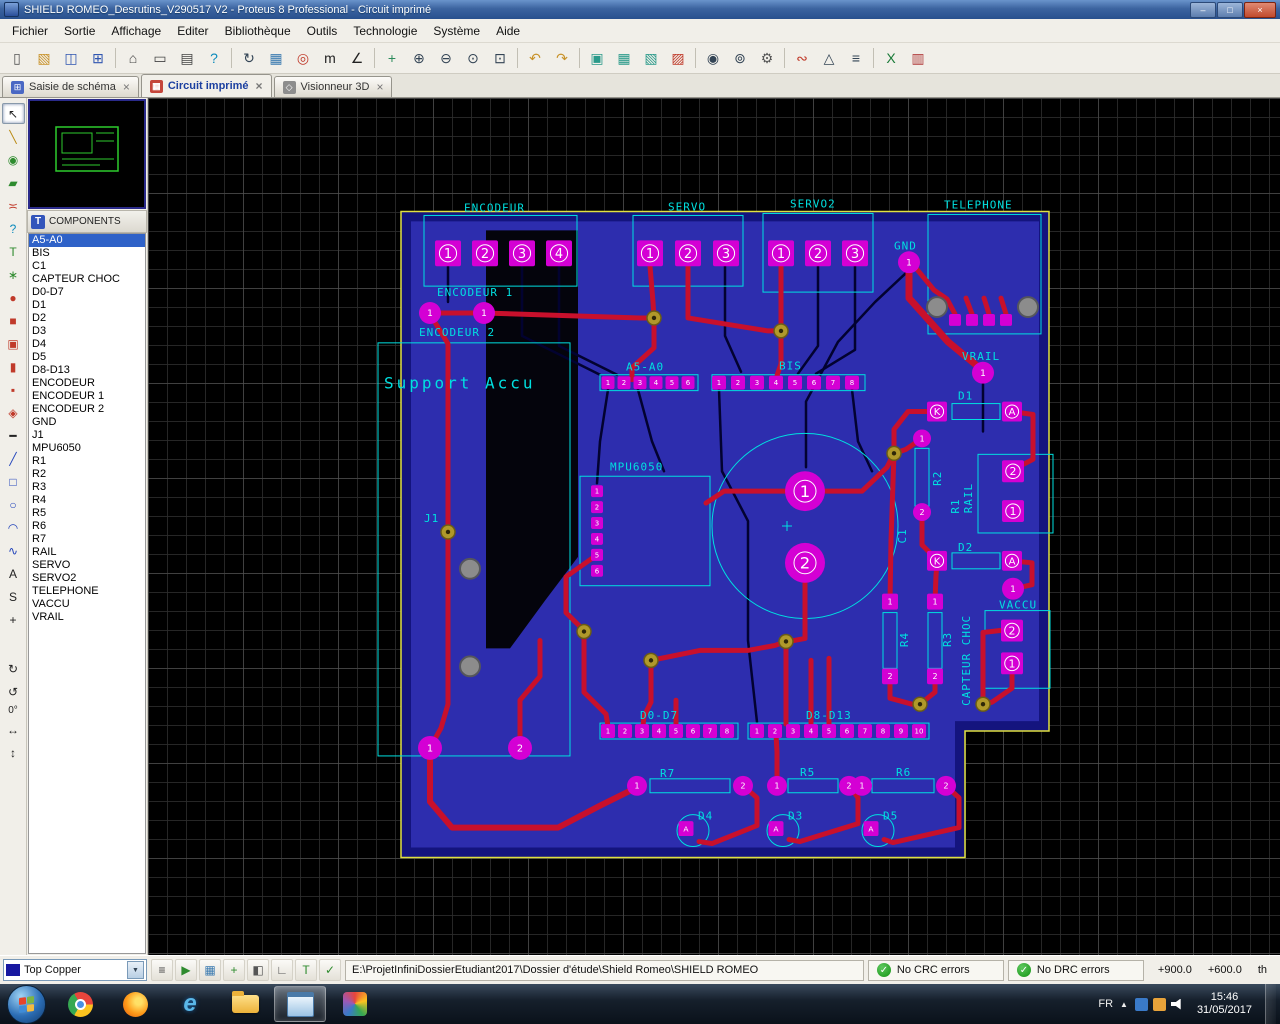 This screenshot has width=1280, height=1024. Describe the element at coordinates (71, 58) in the screenshot. I see `save-icon: ◫` at that location.